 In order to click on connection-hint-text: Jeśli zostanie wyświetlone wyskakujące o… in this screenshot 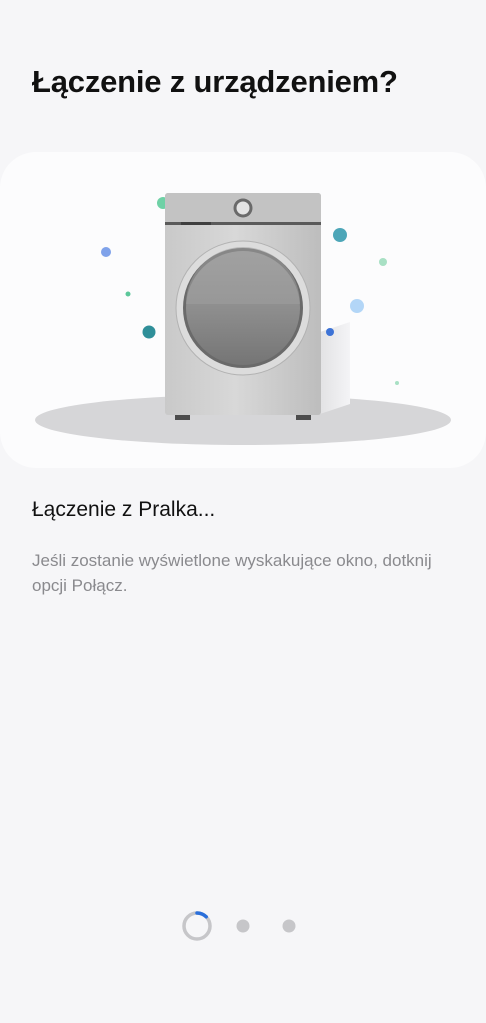, I will do `click(232, 573)`.